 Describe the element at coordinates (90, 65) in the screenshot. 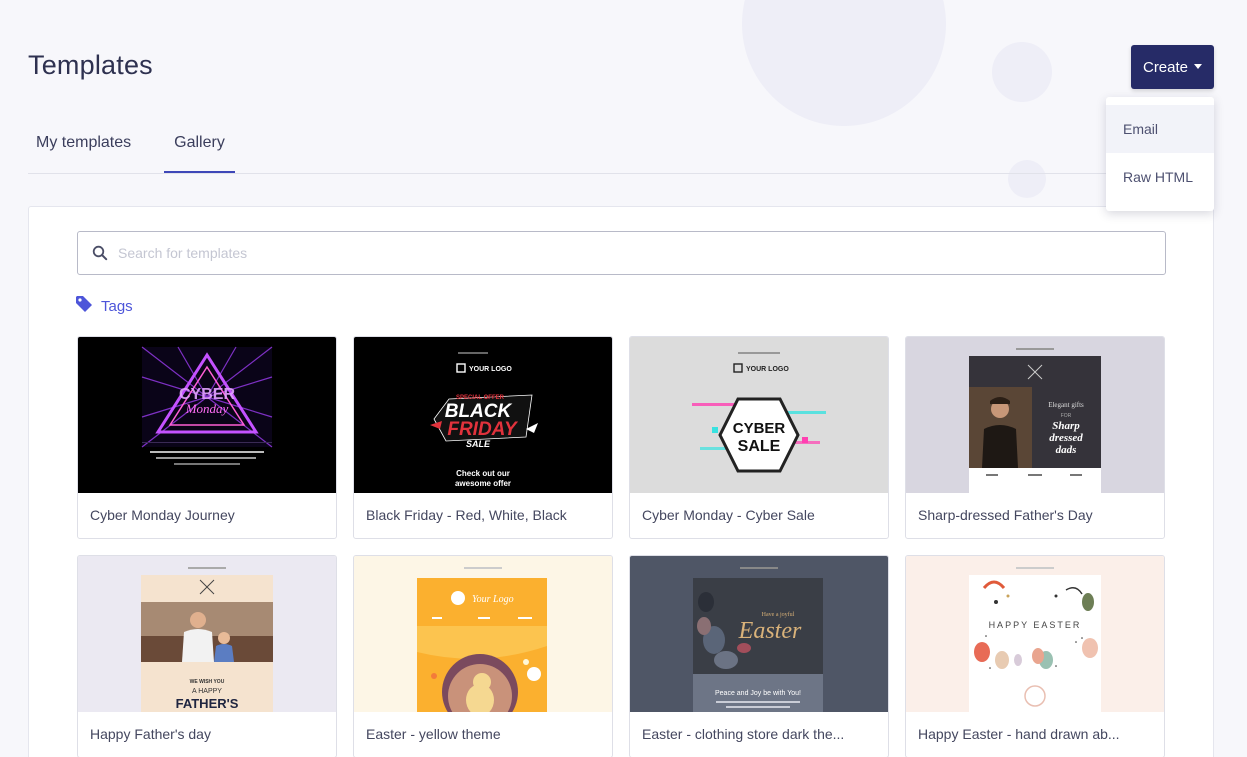

I see `page-title: Templates` at that location.